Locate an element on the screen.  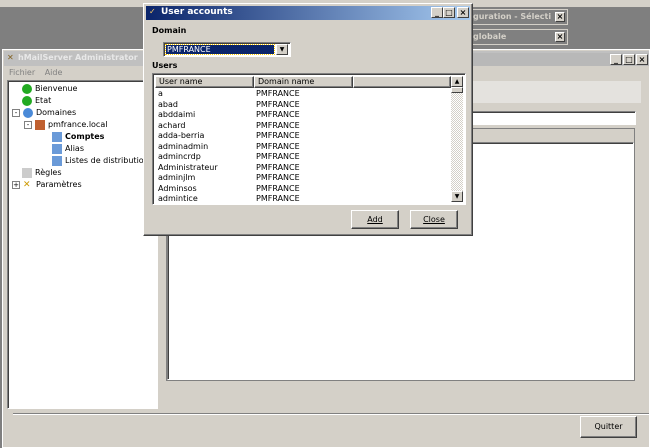
domain-select: PMFRANCE ▼ is located at coordinates (227, 49).